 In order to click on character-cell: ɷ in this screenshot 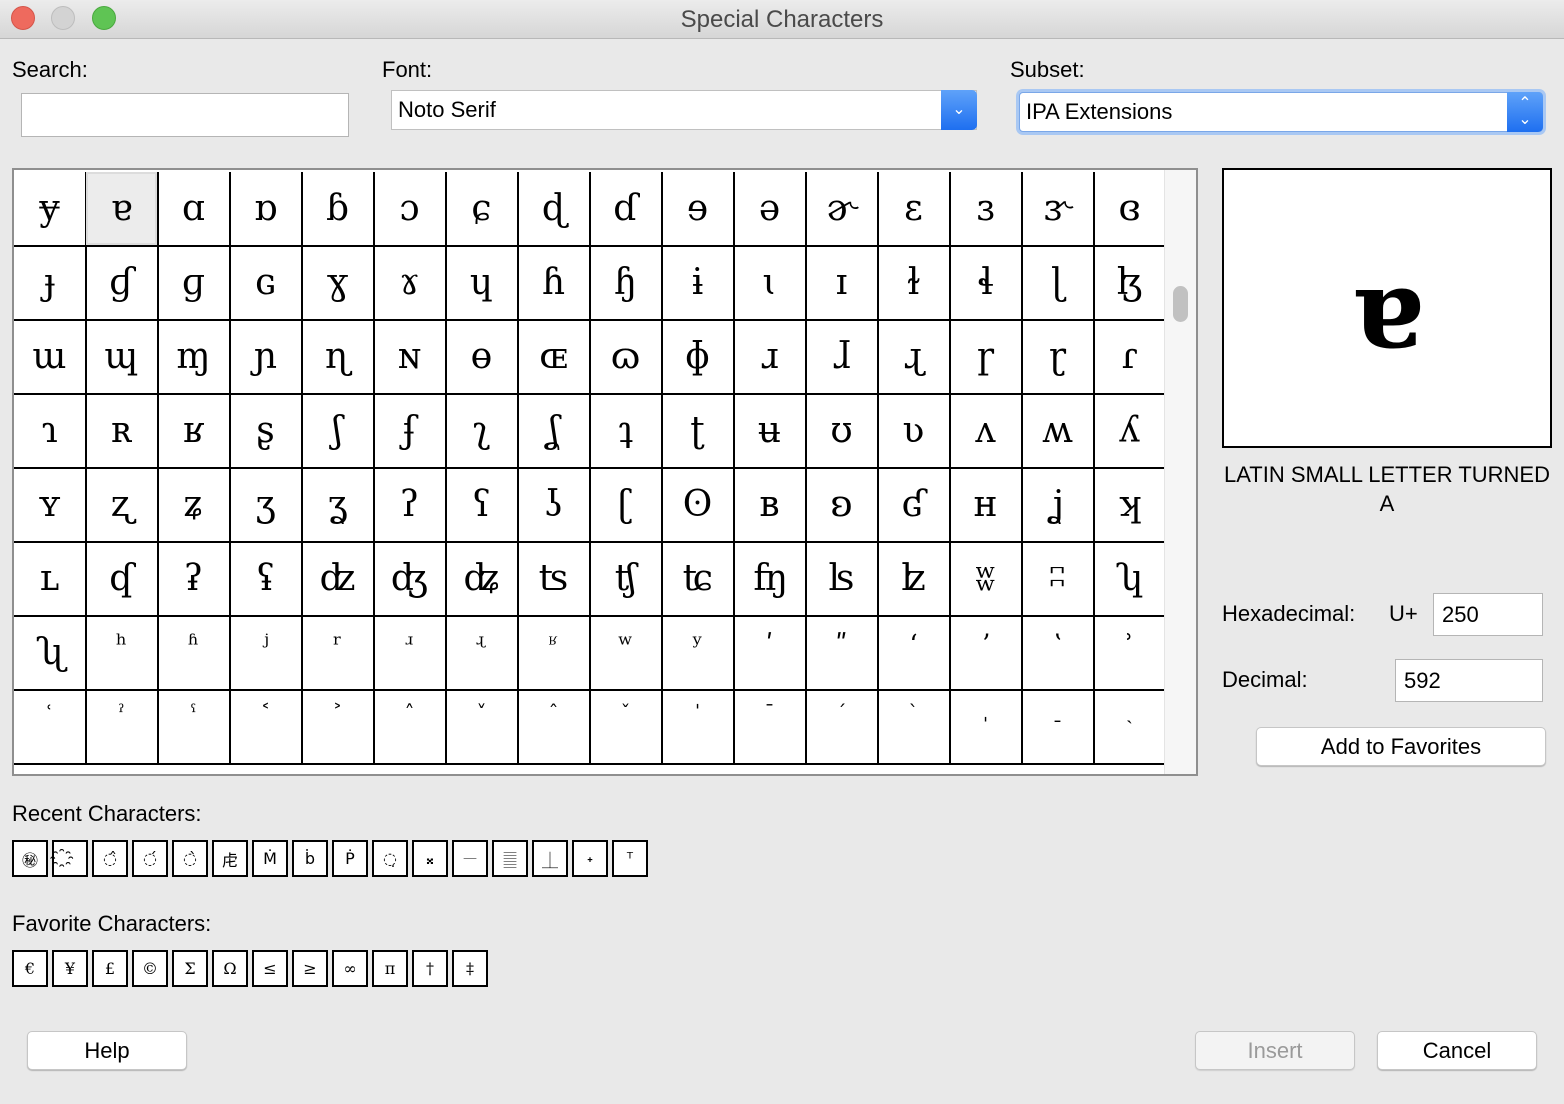, I will do `click(626, 357)`.